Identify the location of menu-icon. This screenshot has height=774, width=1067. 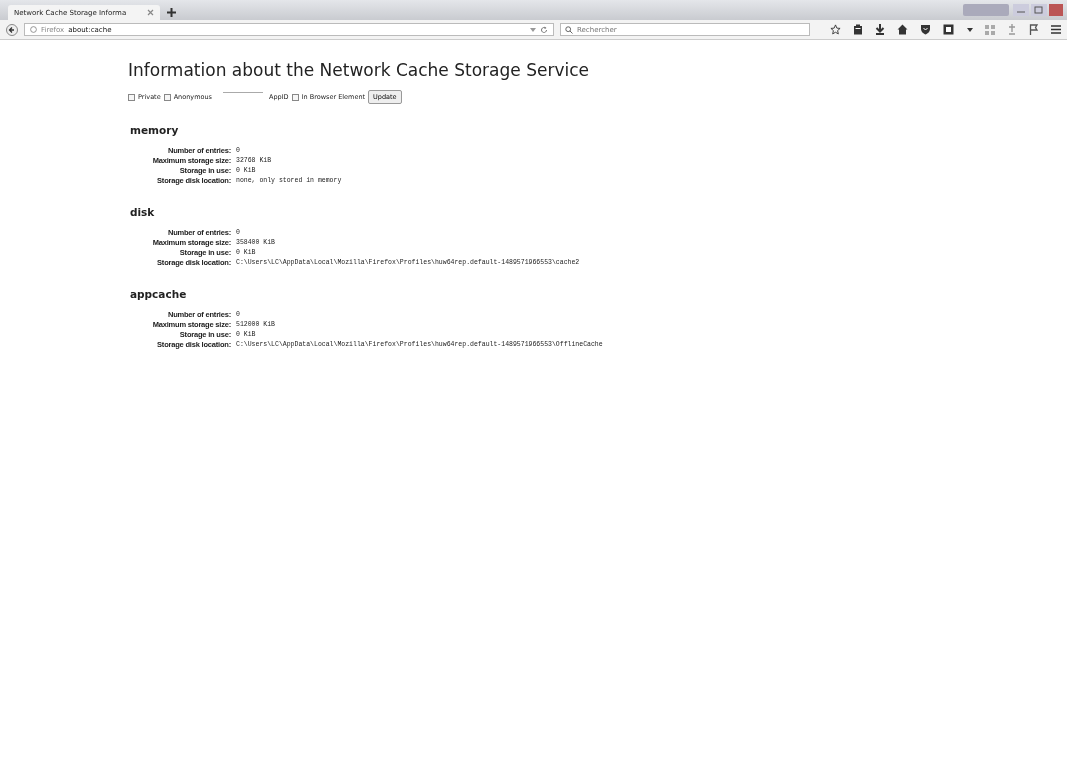
(1055, 29).